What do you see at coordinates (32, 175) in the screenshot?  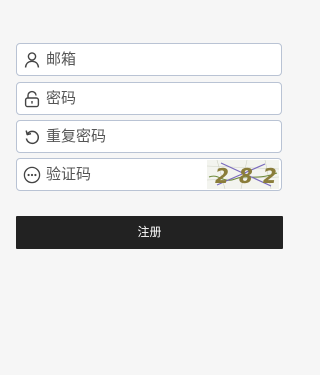 I see `more-dots-icon` at bounding box center [32, 175].